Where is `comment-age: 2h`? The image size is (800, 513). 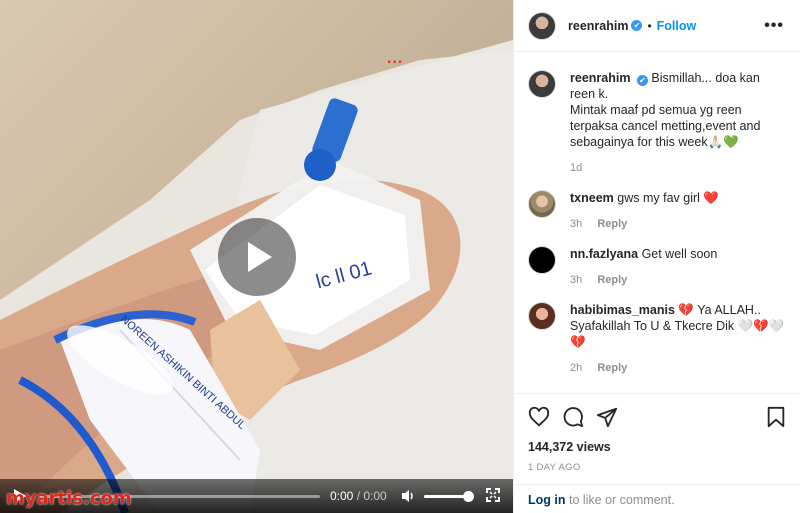
comment-age: 2h is located at coordinates (576, 368).